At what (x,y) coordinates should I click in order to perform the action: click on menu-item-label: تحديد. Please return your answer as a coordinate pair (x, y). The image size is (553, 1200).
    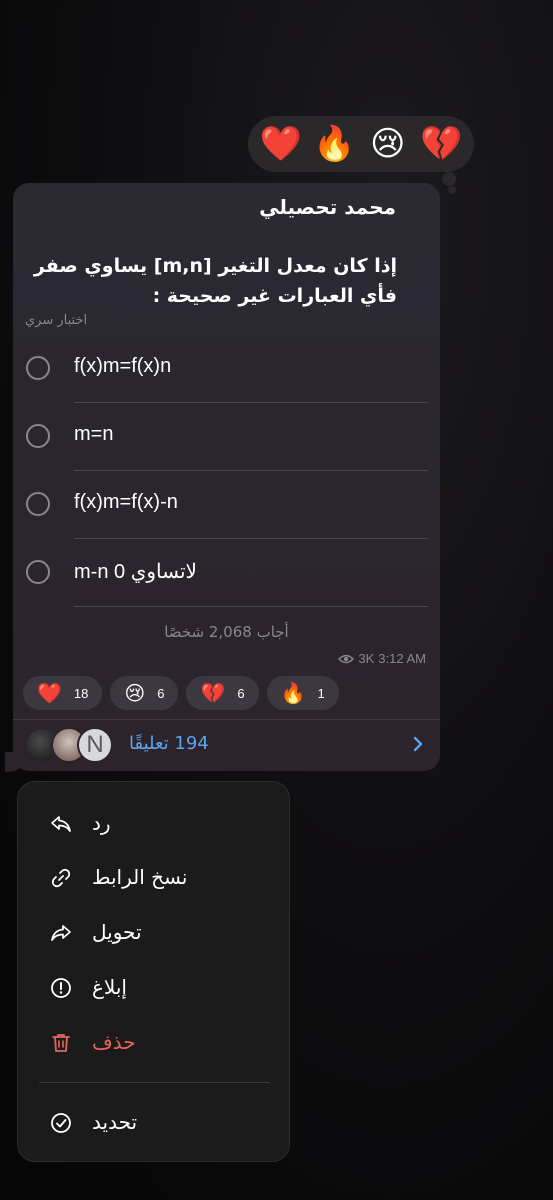
    Looking at the image, I should click on (115, 1122).